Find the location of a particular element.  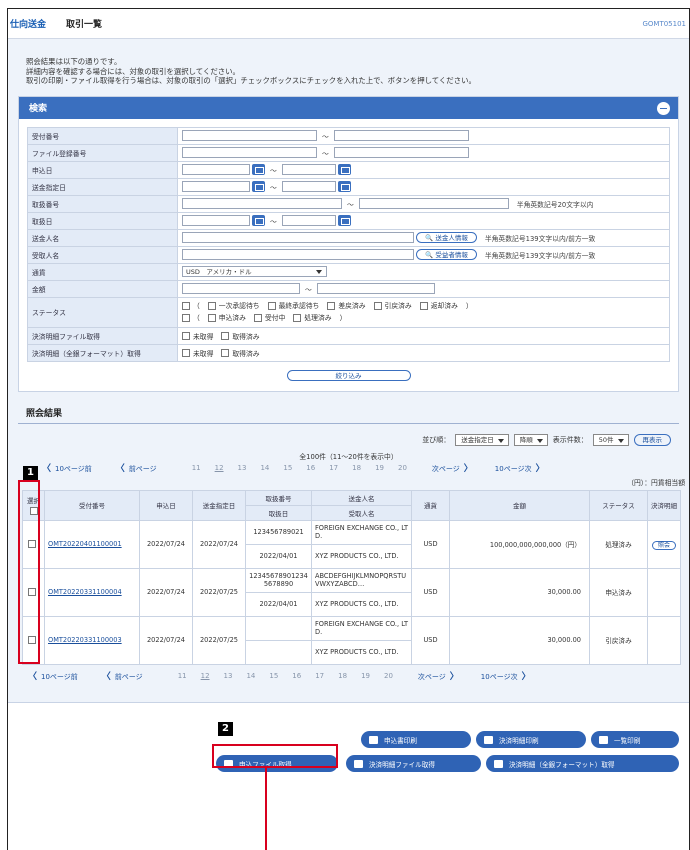

get-detail-file-button: 決済明細ファイル取得 is located at coordinates (413, 763).